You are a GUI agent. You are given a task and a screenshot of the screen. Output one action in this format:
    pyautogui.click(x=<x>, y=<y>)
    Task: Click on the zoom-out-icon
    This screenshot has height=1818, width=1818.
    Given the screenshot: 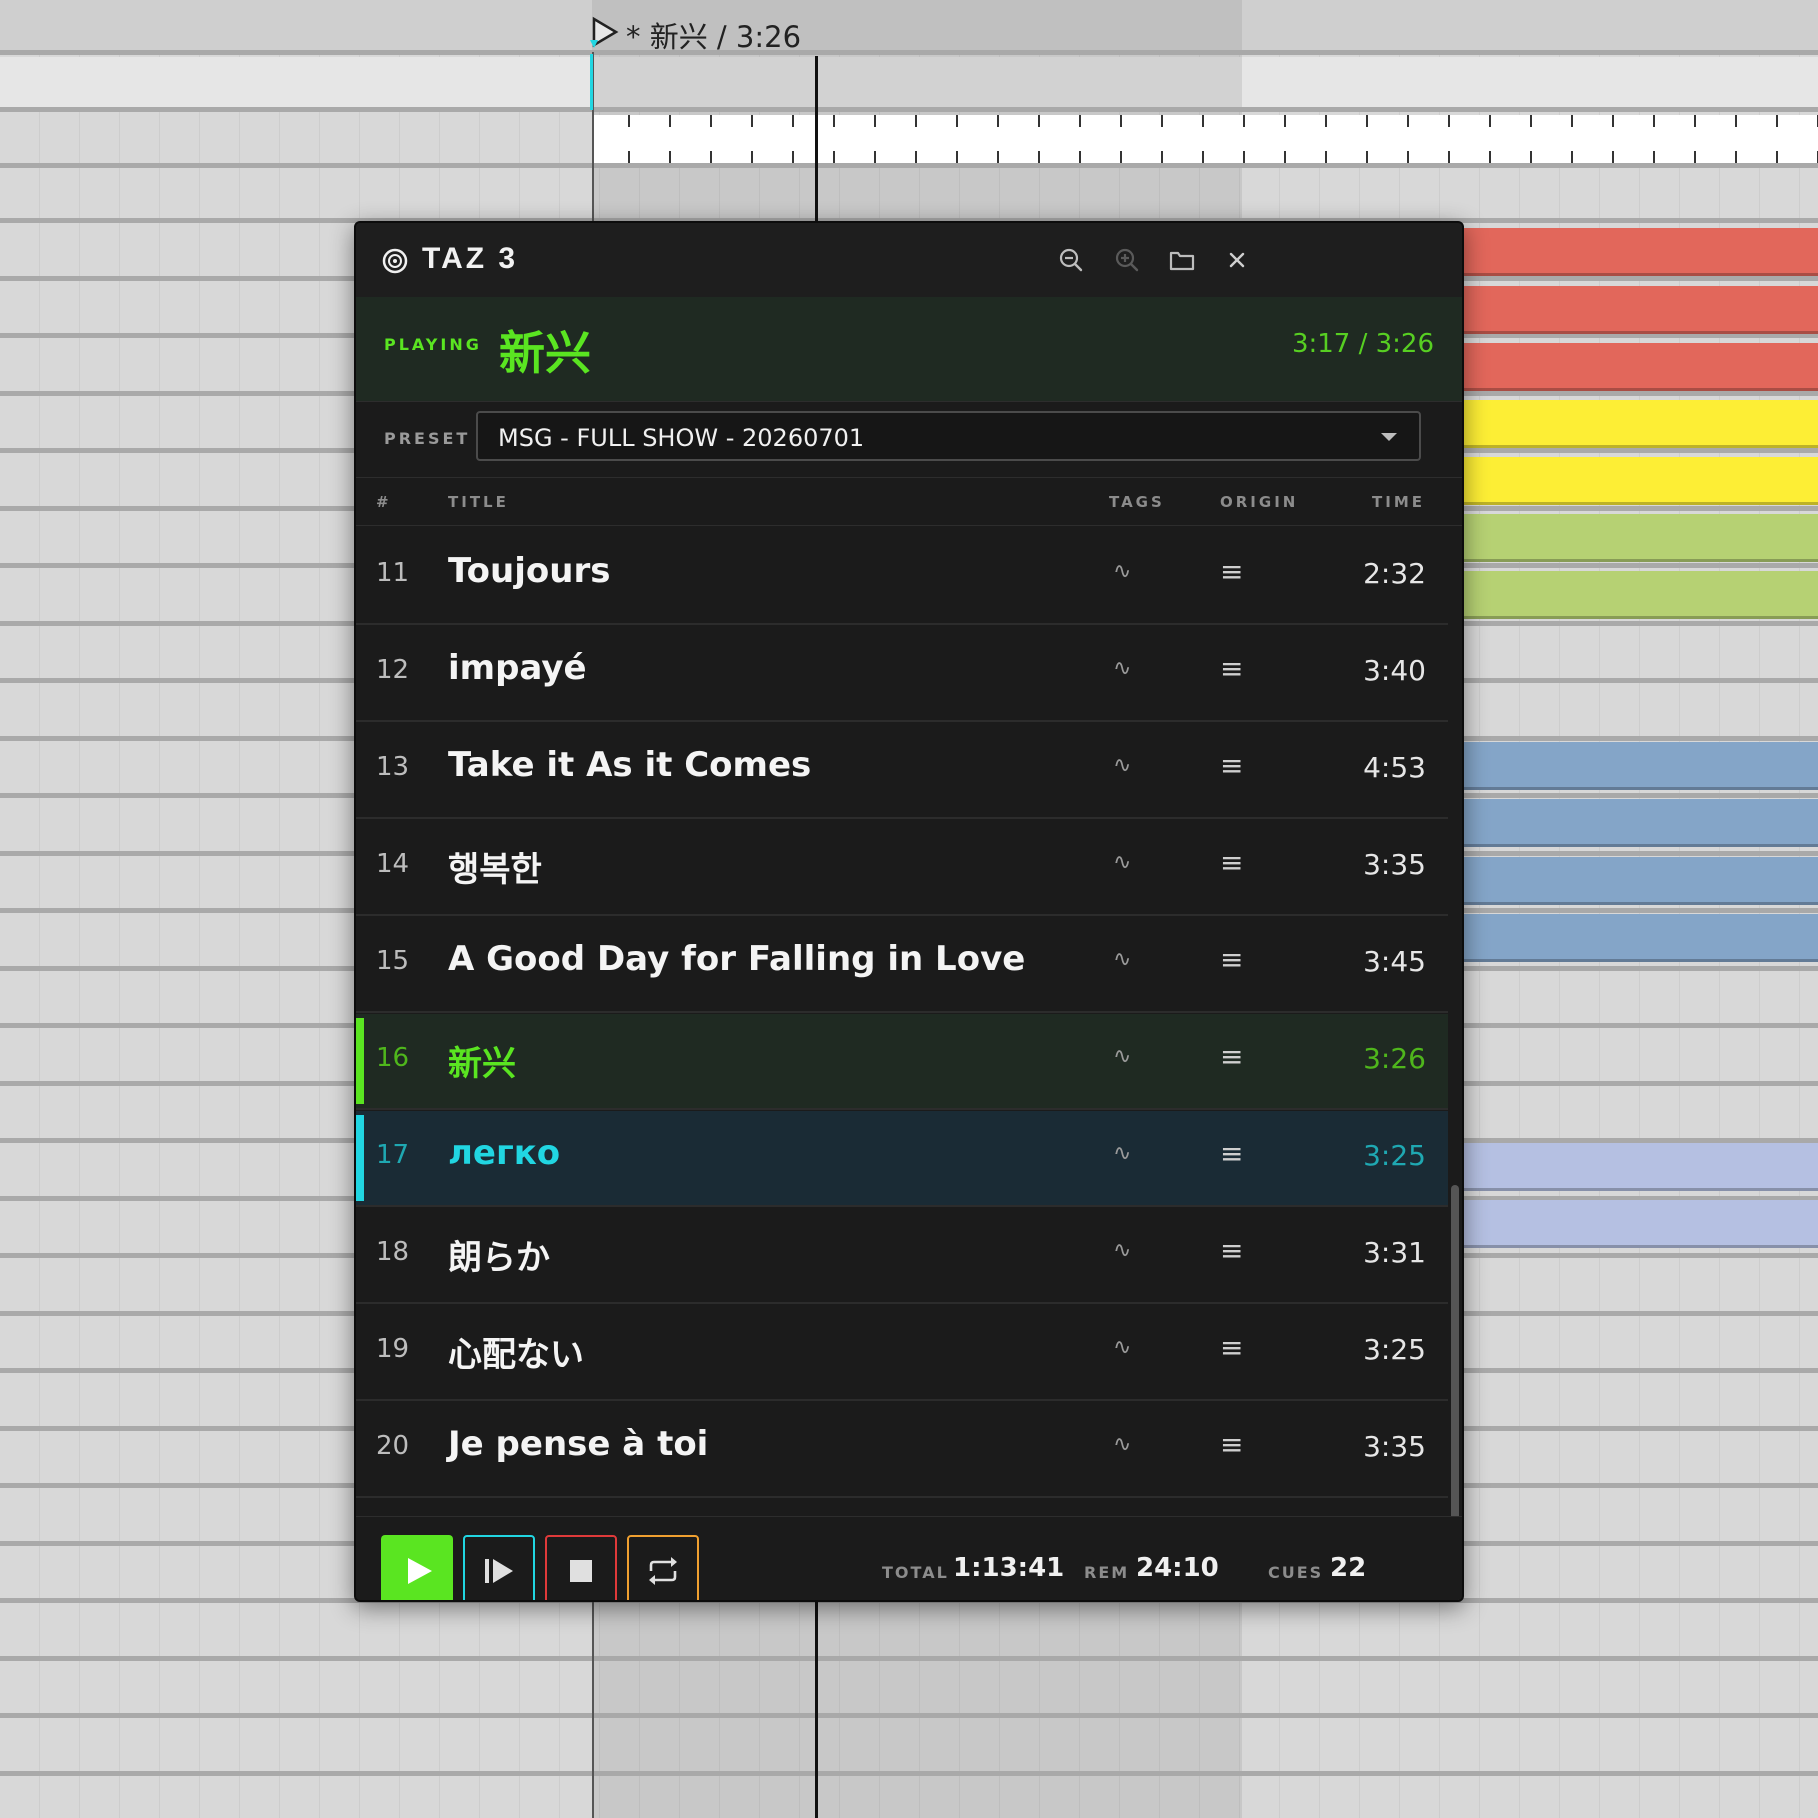 What is the action you would take?
    pyautogui.click(x=1071, y=260)
    